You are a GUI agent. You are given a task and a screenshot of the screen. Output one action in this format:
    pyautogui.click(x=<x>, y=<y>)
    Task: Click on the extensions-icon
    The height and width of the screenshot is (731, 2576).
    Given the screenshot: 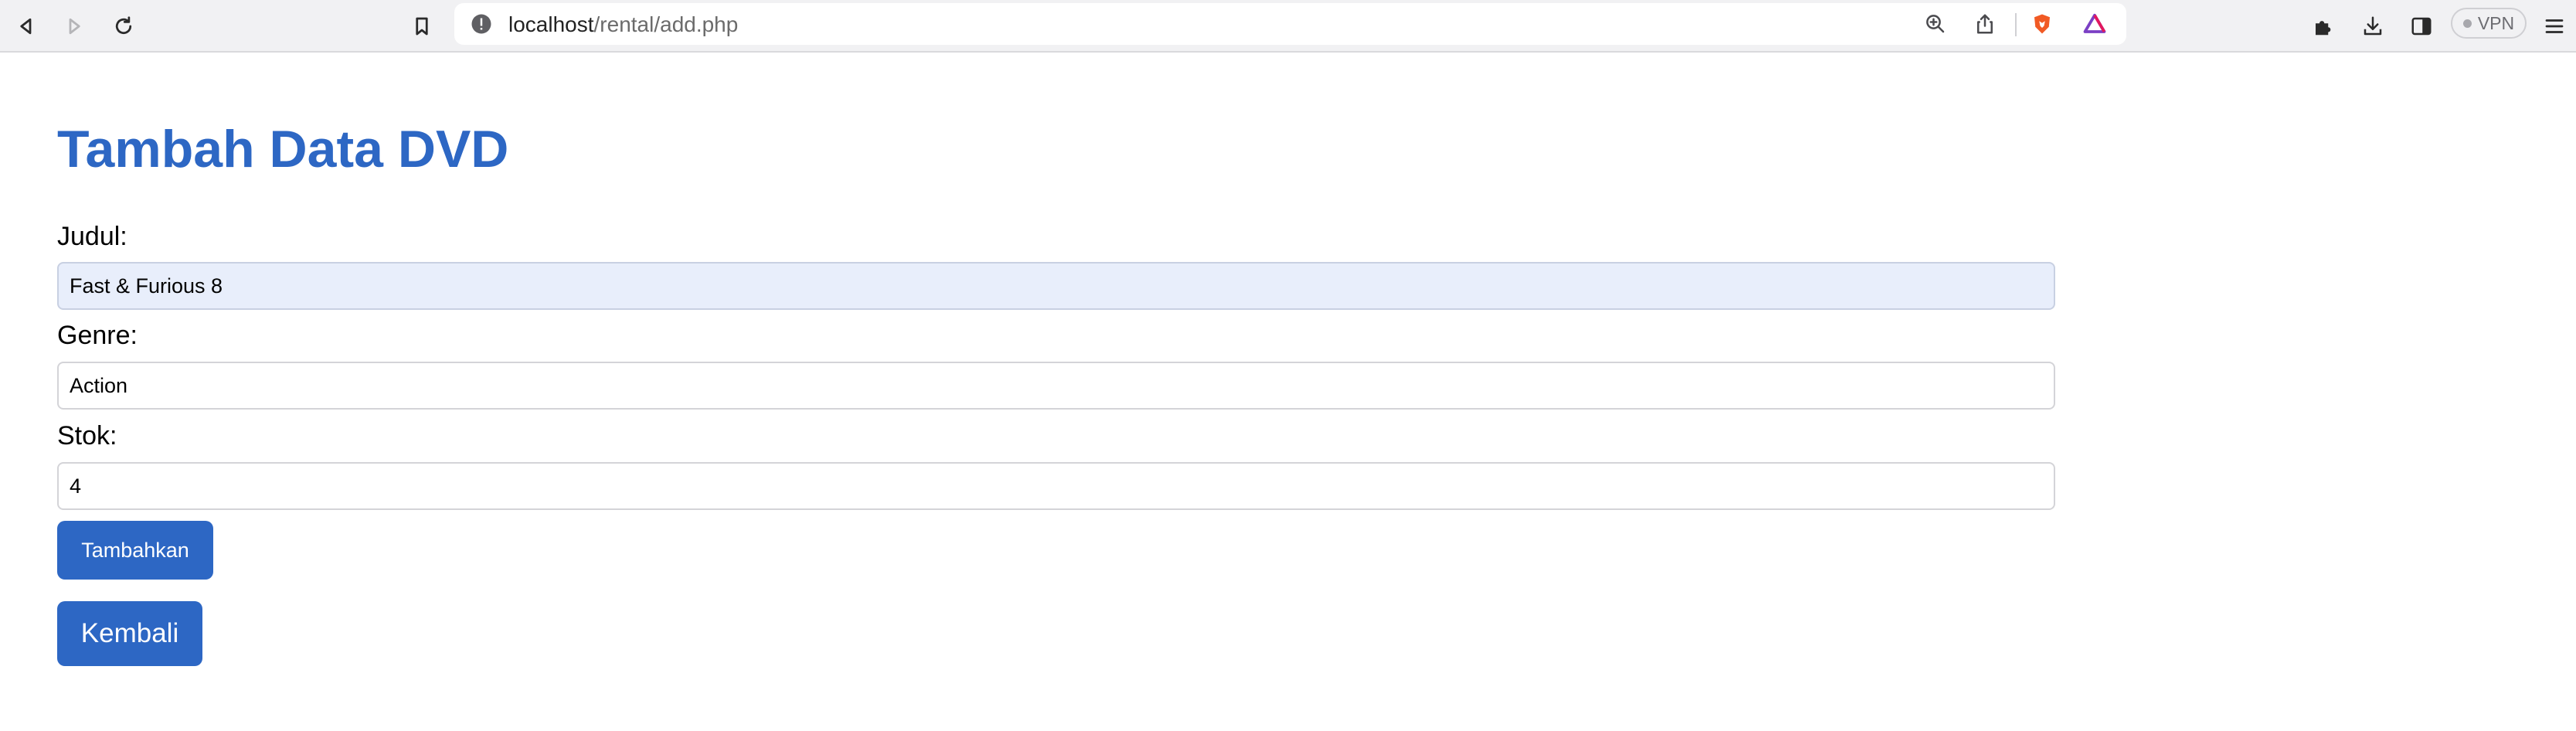 What is the action you would take?
    pyautogui.click(x=2323, y=26)
    